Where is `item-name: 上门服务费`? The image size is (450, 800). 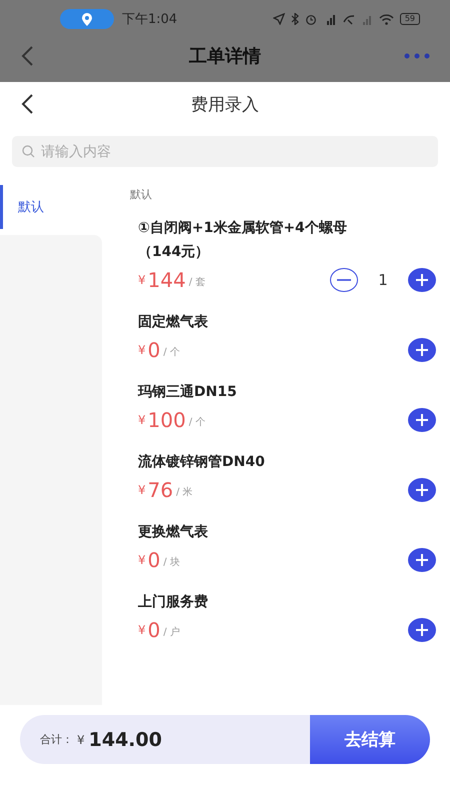 item-name: 上门服务费 is located at coordinates (173, 602).